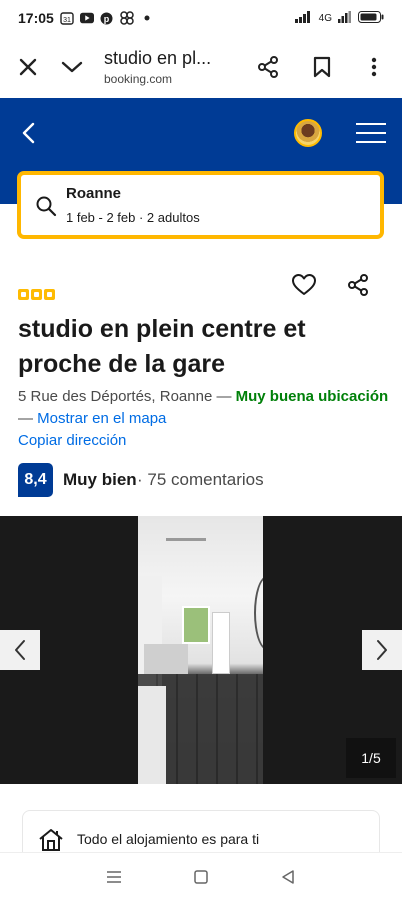 Image resolution: width=402 pixels, height=900 pixels. What do you see at coordinates (345, 18) in the screenshot?
I see `wifi-icon` at bounding box center [345, 18].